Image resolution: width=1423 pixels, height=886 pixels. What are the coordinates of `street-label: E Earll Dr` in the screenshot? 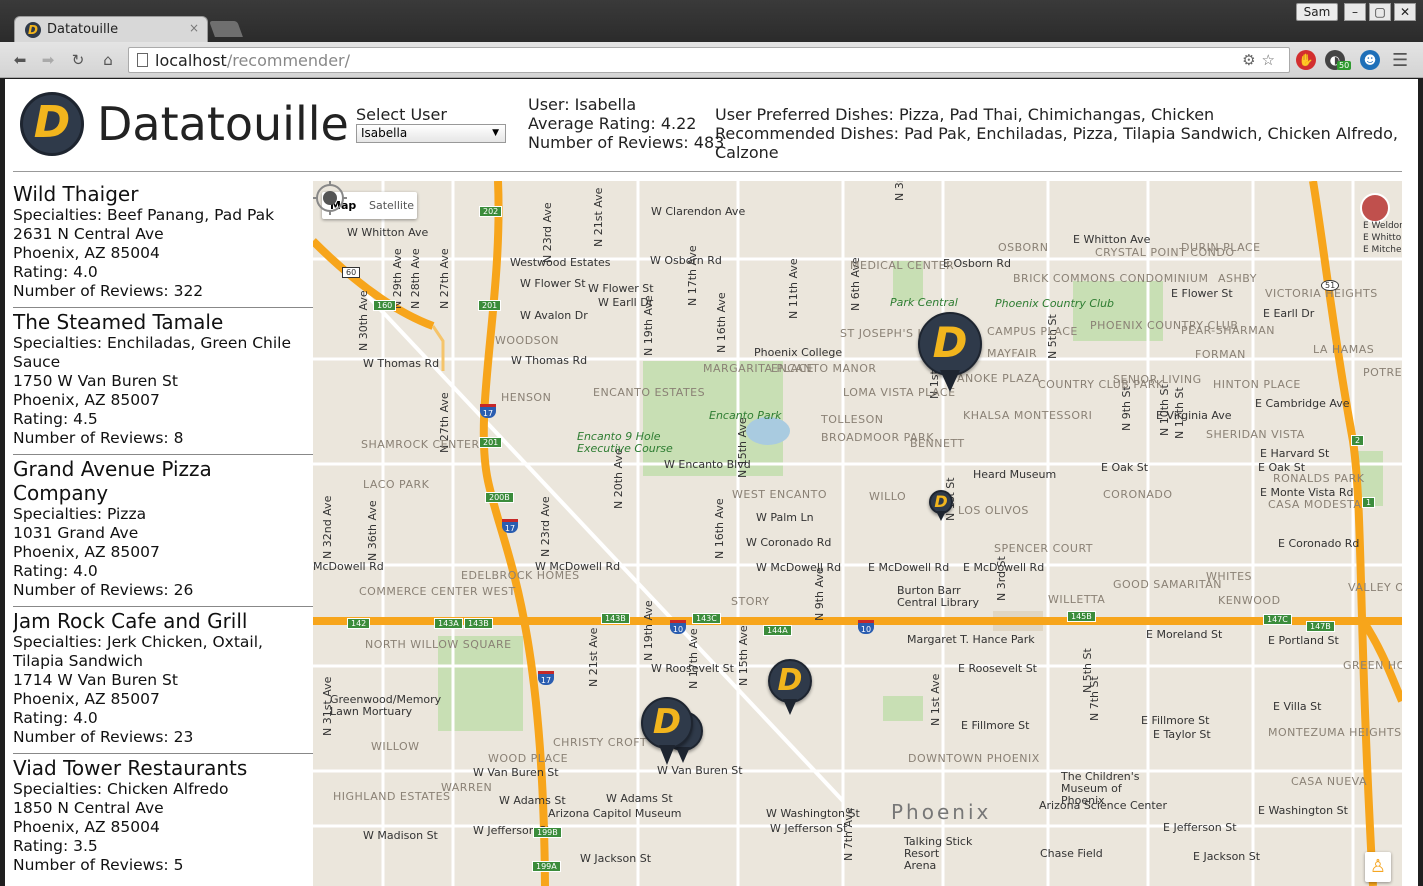 It's located at (1289, 313).